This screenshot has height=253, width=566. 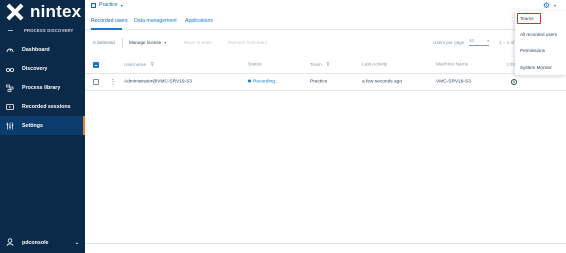 What do you see at coordinates (10, 243) in the screenshot?
I see `user-icon` at bounding box center [10, 243].